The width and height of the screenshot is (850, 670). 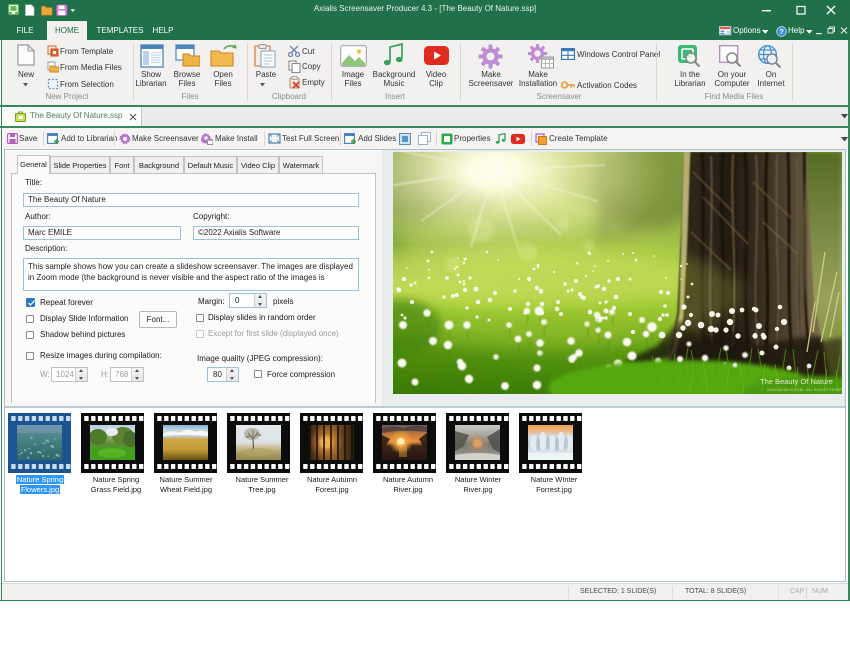 What do you see at coordinates (804, 390) in the screenshot?
I see `svg-text:WWW.AXIALIS.COM - ALL RIGHTS R: WWW.AXIALIS.COM - ALL RIGHTS RESERVED` at bounding box center [804, 390].